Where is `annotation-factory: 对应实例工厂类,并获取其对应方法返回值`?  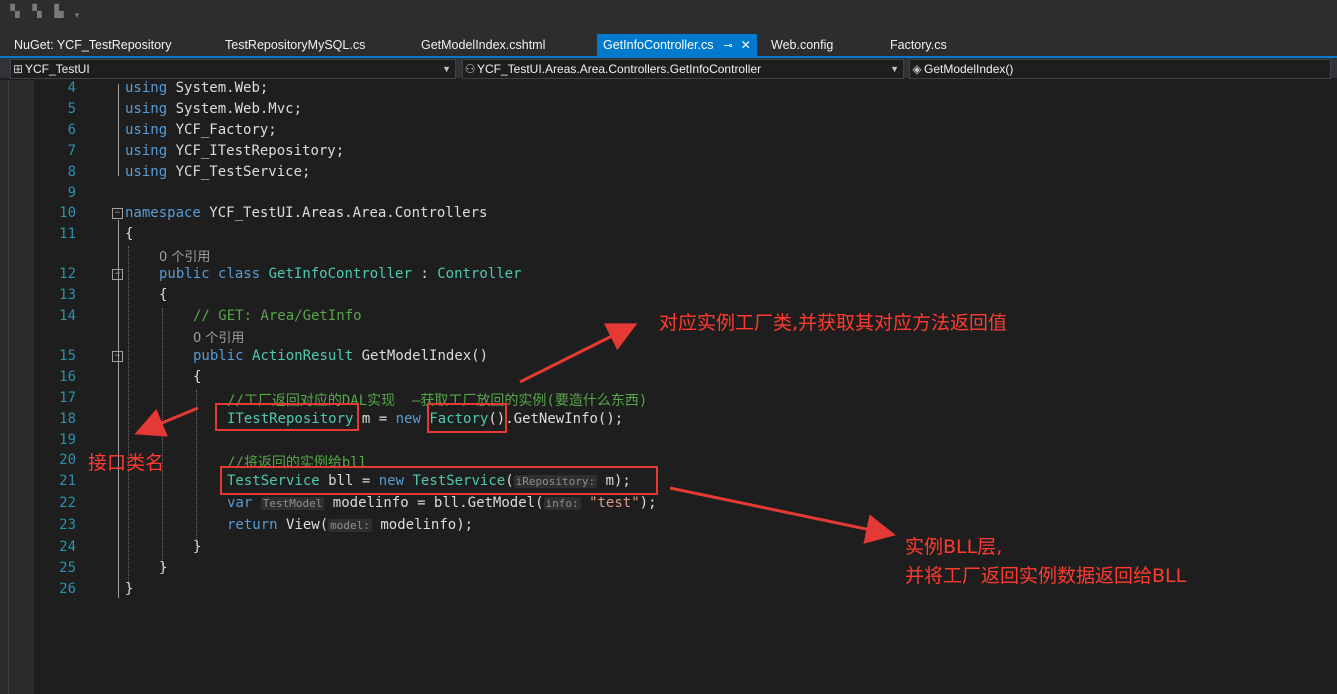
annotation-factory: 对应实例工厂类,并获取其对应方法返回值 is located at coordinates (833, 323).